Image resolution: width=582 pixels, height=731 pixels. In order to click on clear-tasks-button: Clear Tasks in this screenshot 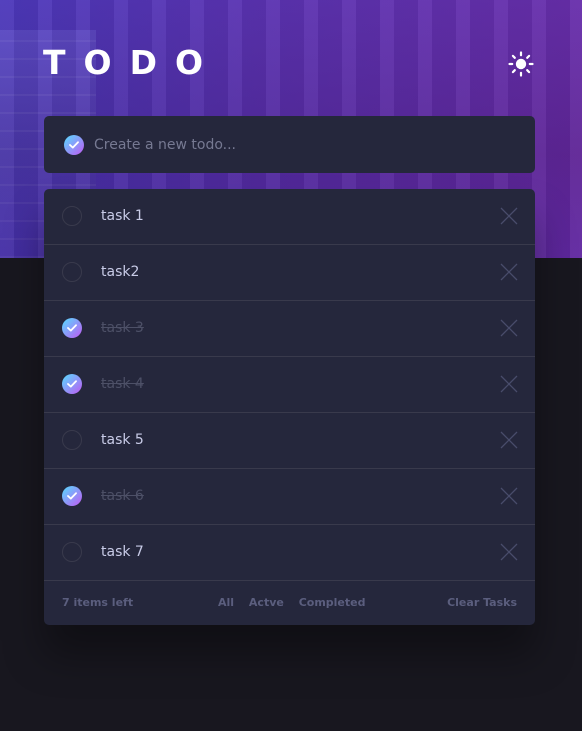, I will do `click(482, 602)`.